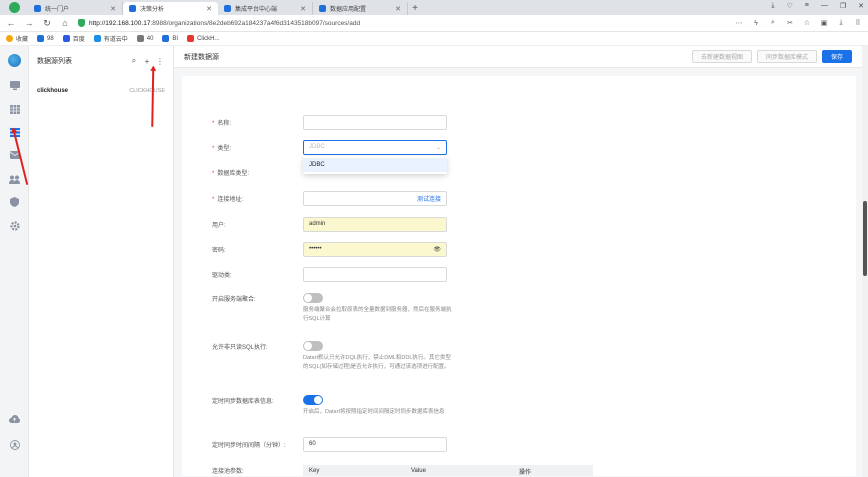  Describe the element at coordinates (519, 122) in the screenshot. I see `form-row-name: * 名称:` at that location.